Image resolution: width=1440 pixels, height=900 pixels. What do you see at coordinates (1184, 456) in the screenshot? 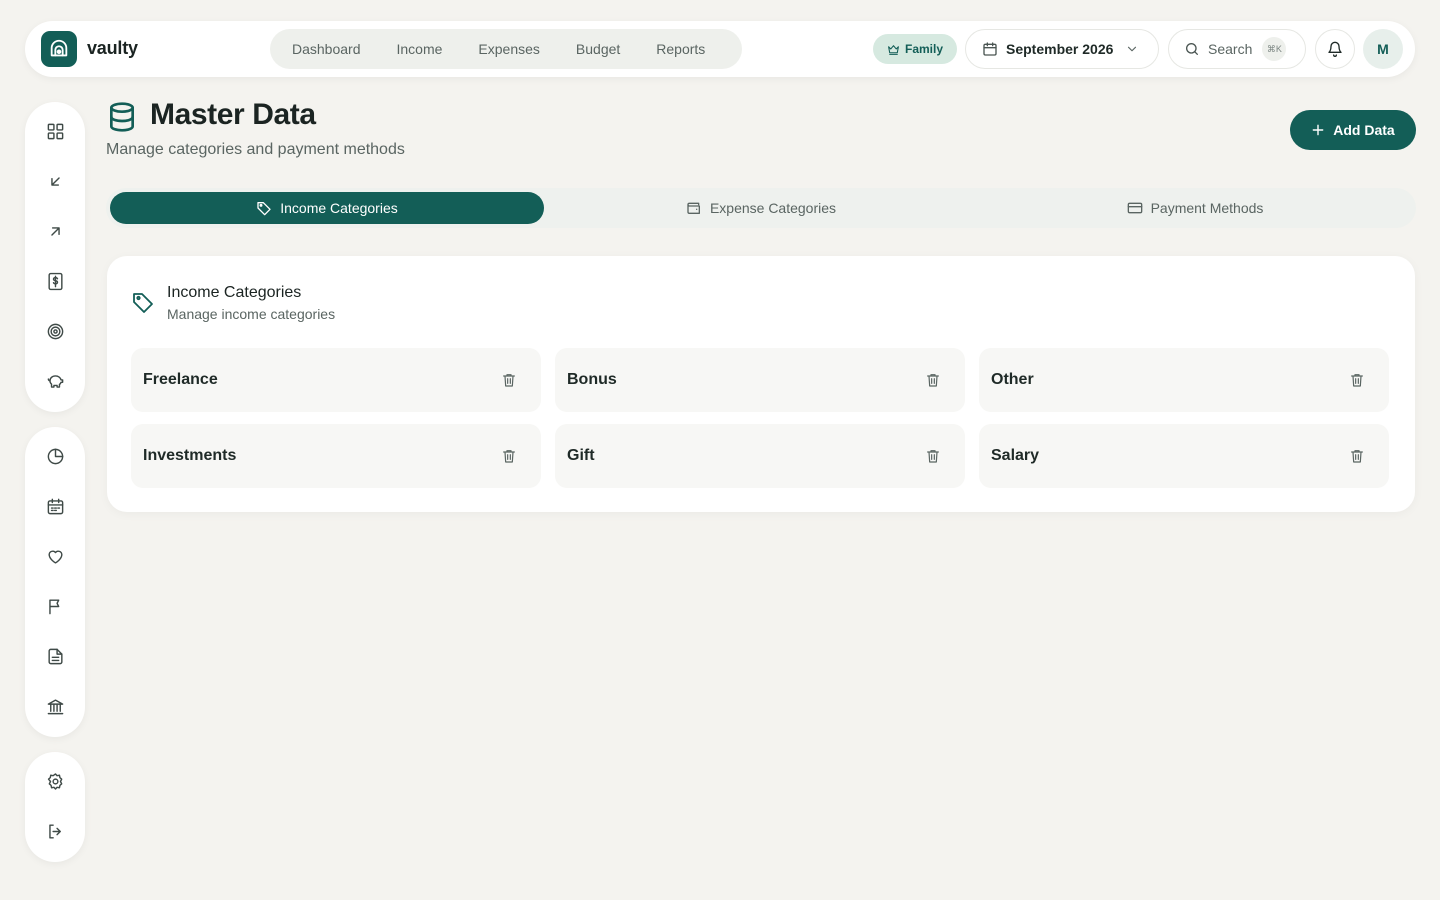
I see `list-item: Salary` at bounding box center [1184, 456].